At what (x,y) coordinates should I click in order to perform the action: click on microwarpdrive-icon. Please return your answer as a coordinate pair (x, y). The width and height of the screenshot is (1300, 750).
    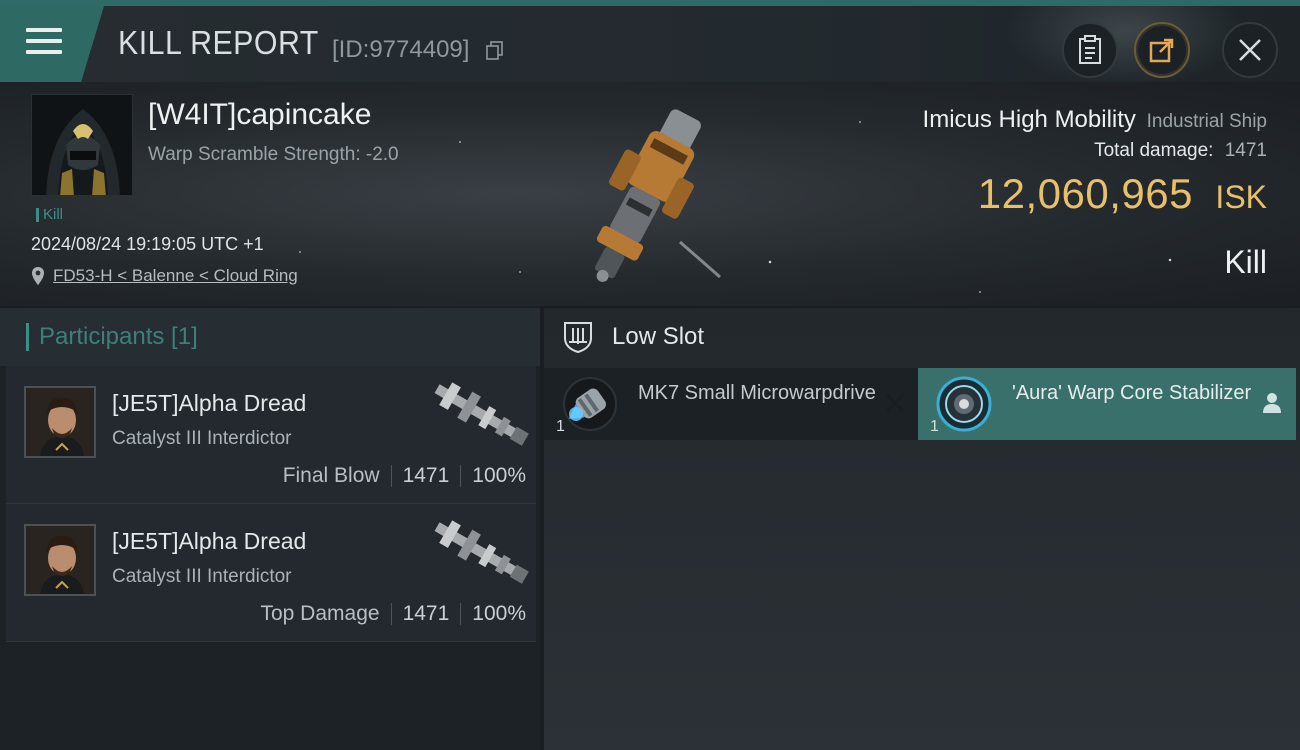
    Looking at the image, I should click on (590, 404).